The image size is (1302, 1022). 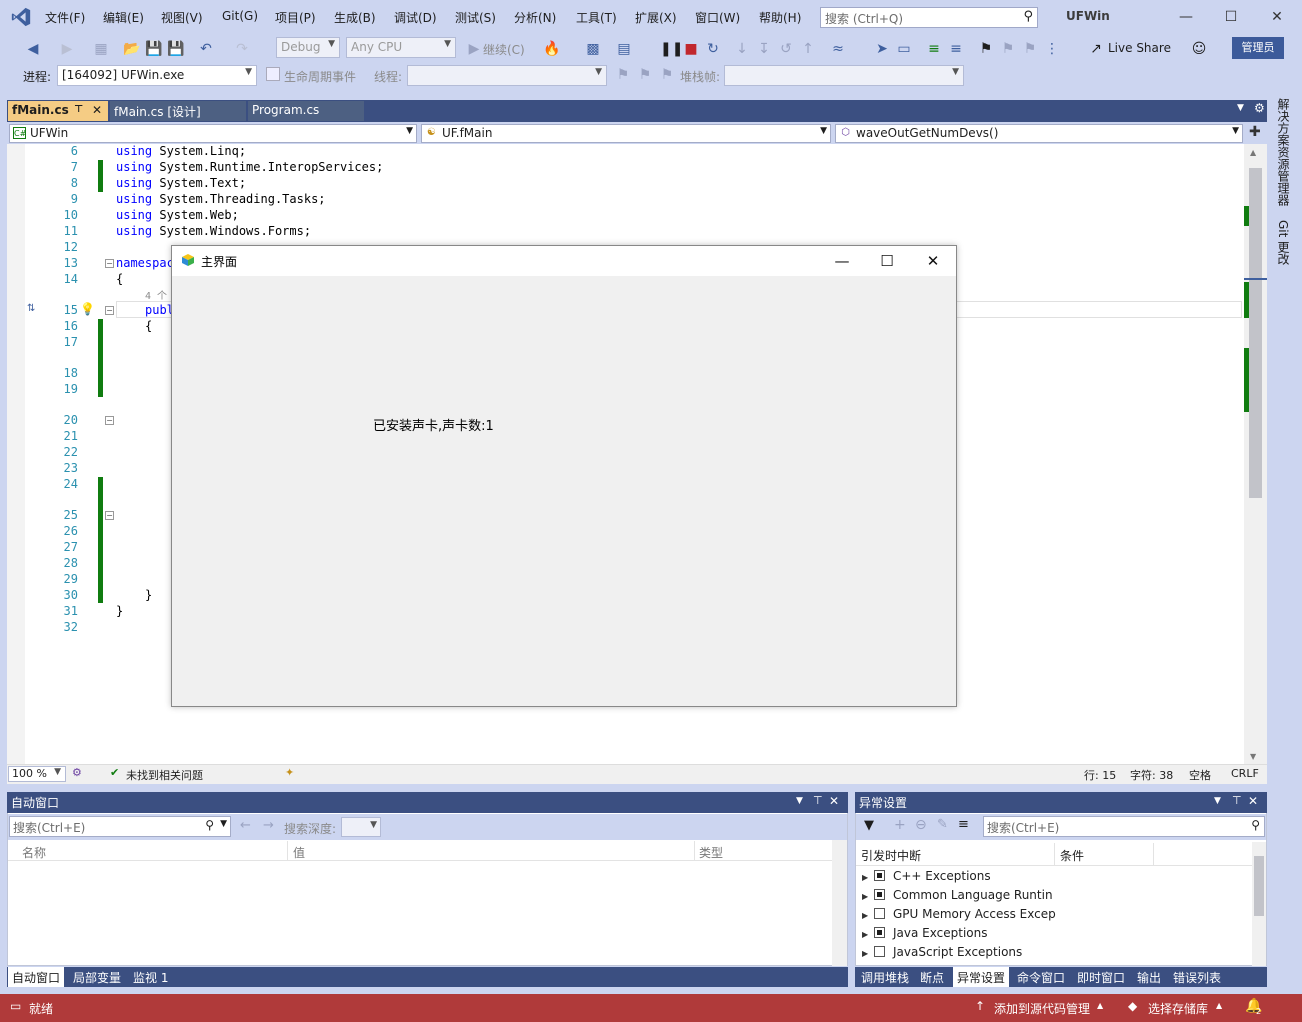 What do you see at coordinates (361, 827) in the screenshot?
I see `search-depth-select: ▼` at bounding box center [361, 827].